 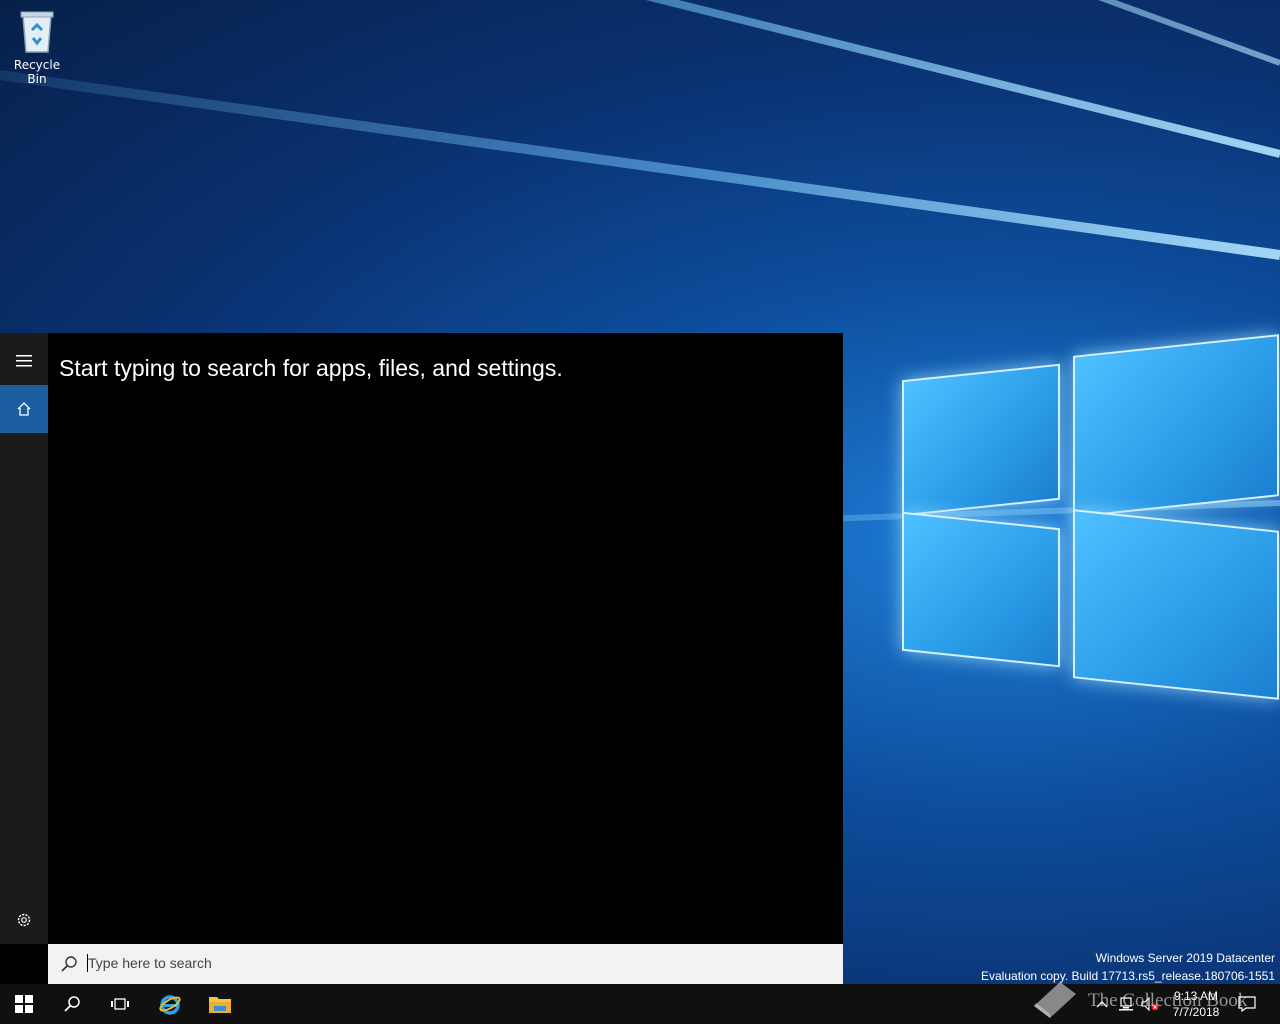 What do you see at coordinates (1168, 1000) in the screenshot?
I see `overlay-watermark-text: The Collection Book` at bounding box center [1168, 1000].